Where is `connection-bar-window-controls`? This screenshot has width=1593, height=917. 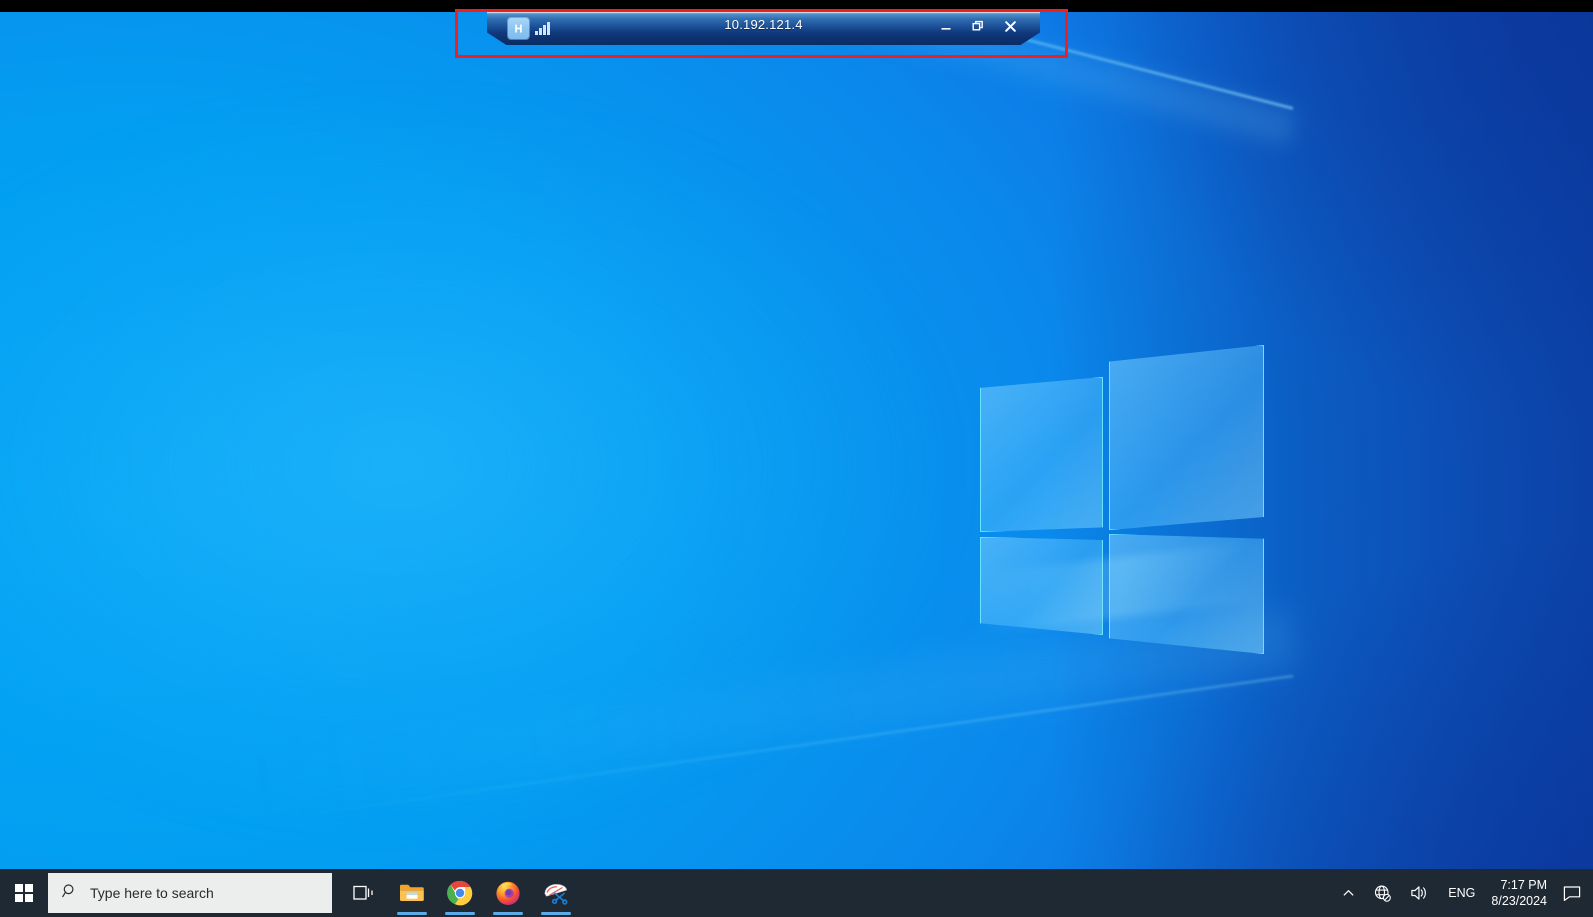
connection-bar-window-controls is located at coordinates (978, 26).